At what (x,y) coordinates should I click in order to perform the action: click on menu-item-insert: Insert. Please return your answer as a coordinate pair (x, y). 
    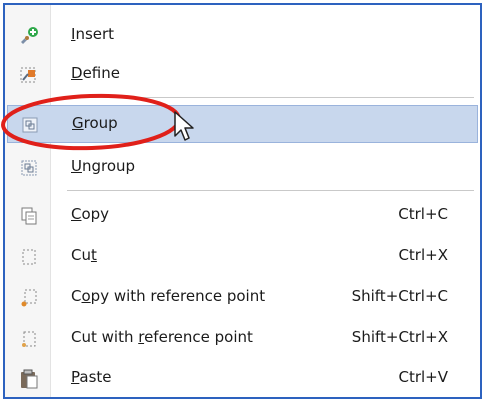
    Looking at the image, I should click on (242, 36).